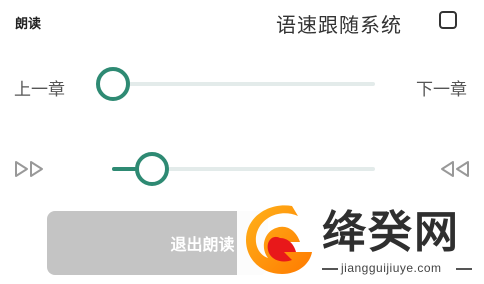  What do you see at coordinates (448, 20) in the screenshot?
I see `follow-system-speed-checkbox` at bounding box center [448, 20].